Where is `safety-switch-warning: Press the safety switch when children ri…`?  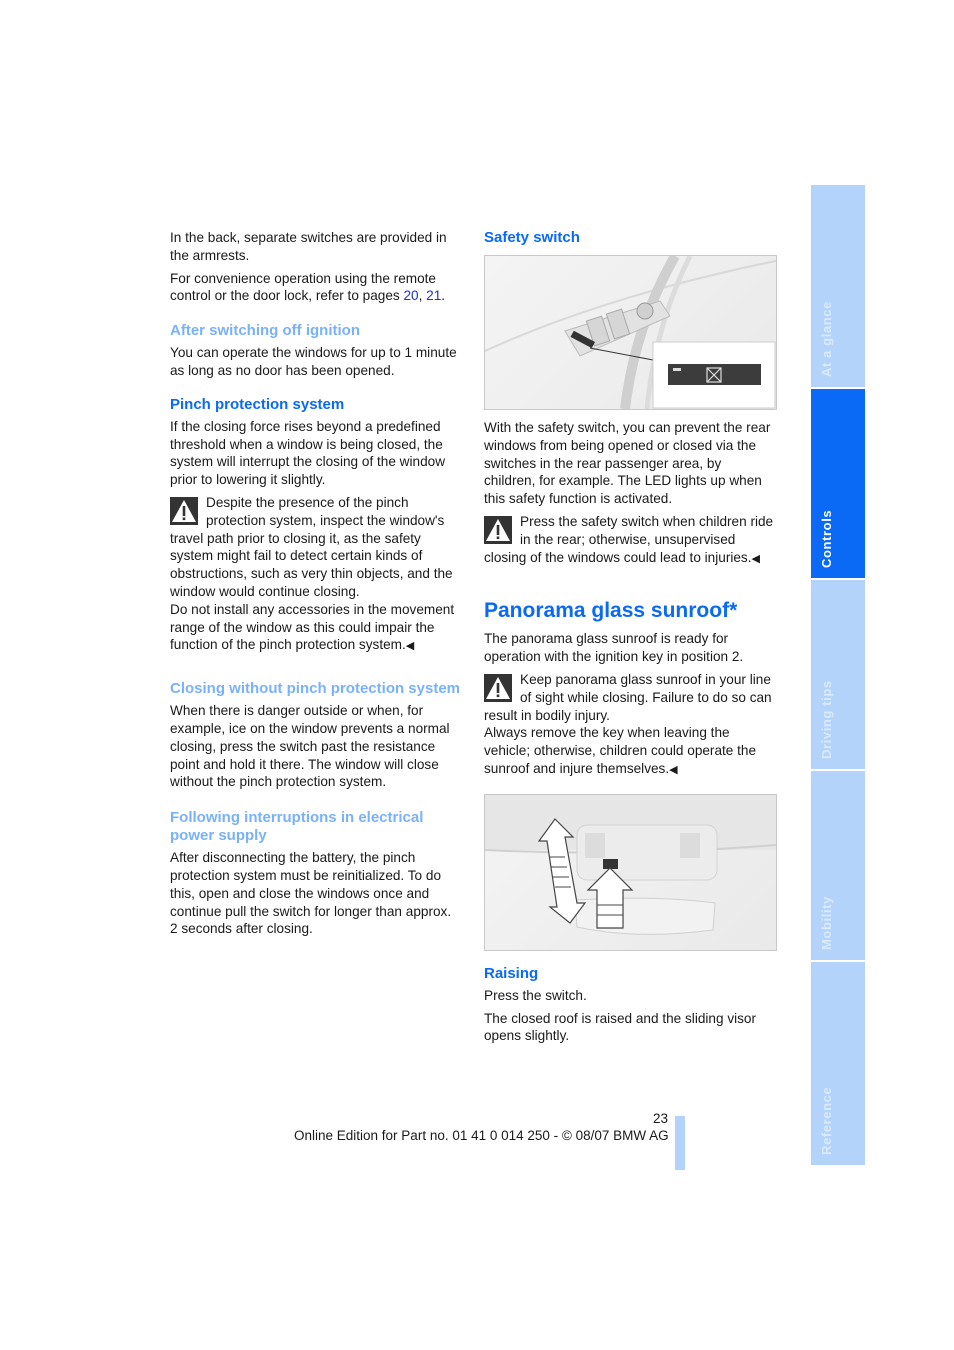 safety-switch-warning: Press the safety switch when children ri… is located at coordinates (630, 540).